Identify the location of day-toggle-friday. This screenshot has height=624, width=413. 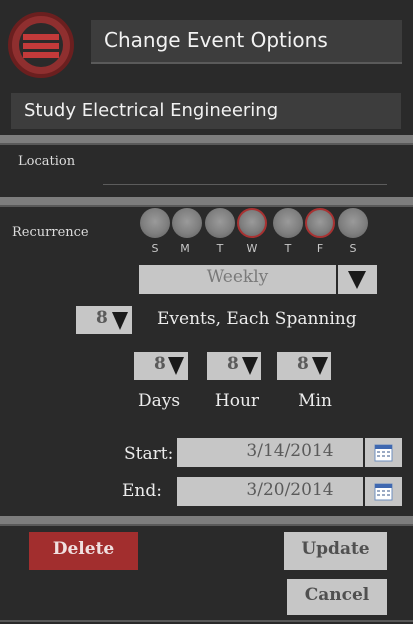
(320, 223).